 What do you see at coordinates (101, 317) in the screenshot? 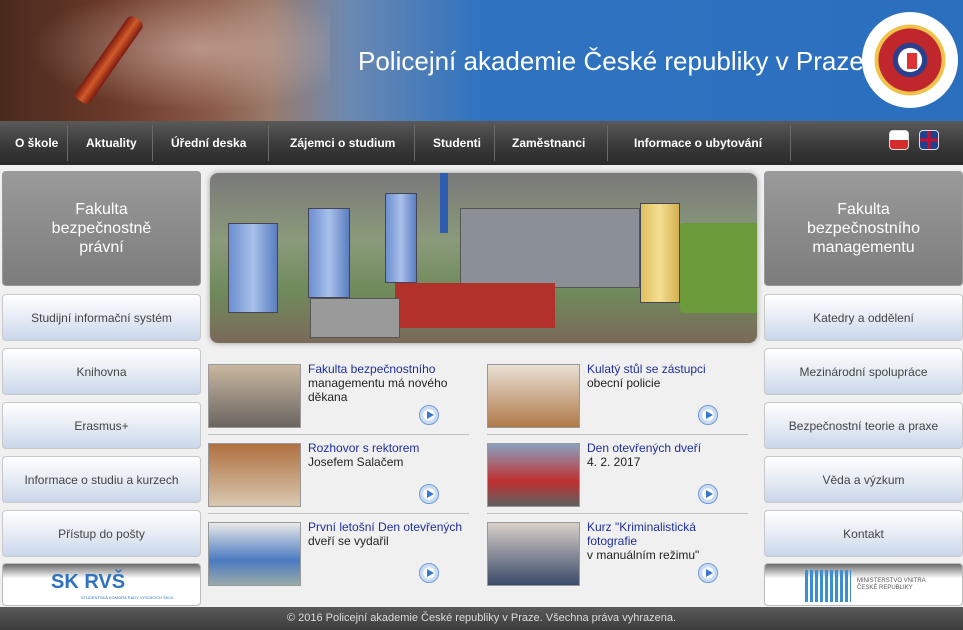
I see `sis-button: Studijní informační systém` at bounding box center [101, 317].